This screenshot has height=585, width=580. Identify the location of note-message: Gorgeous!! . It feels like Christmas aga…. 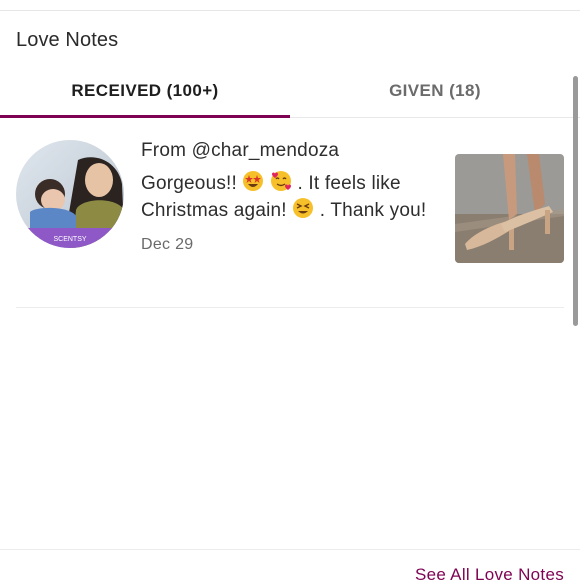
(286, 197).